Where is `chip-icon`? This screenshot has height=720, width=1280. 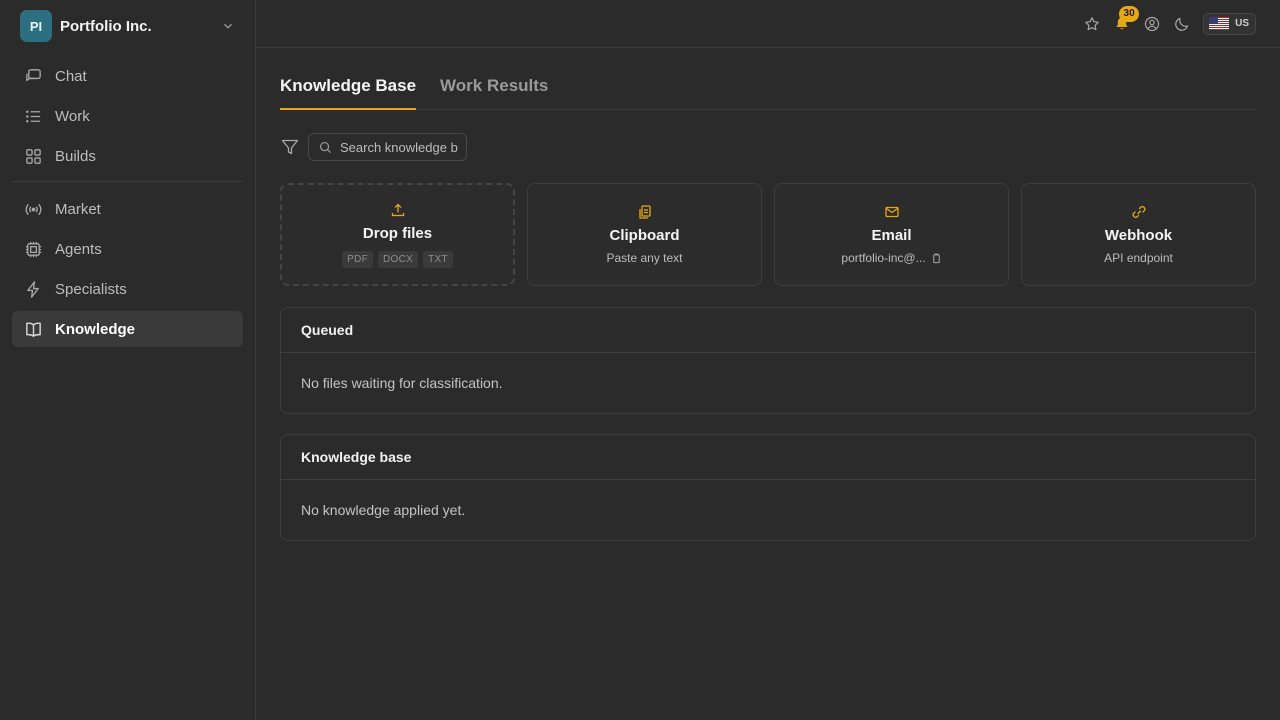 chip-icon is located at coordinates (33, 249).